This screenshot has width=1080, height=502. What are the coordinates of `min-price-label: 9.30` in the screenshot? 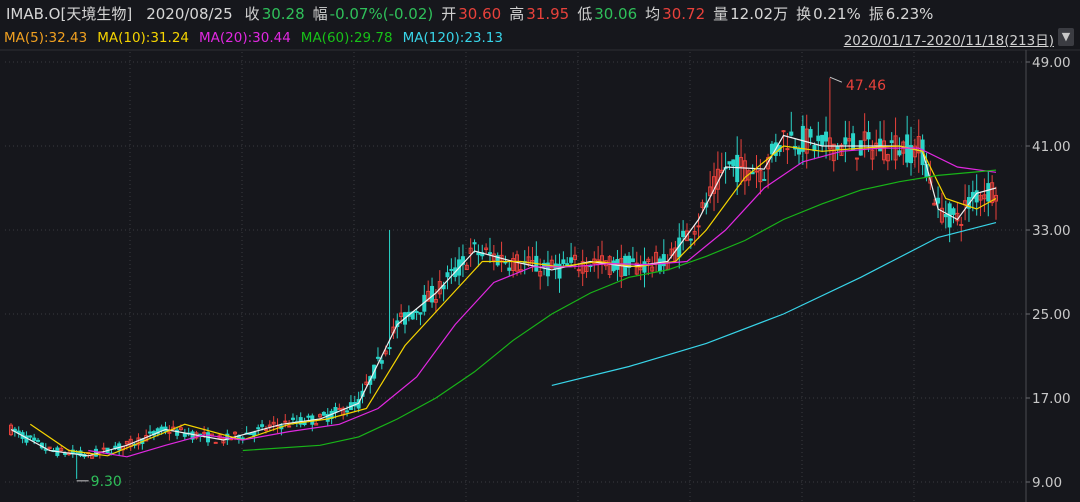 It's located at (106, 482).